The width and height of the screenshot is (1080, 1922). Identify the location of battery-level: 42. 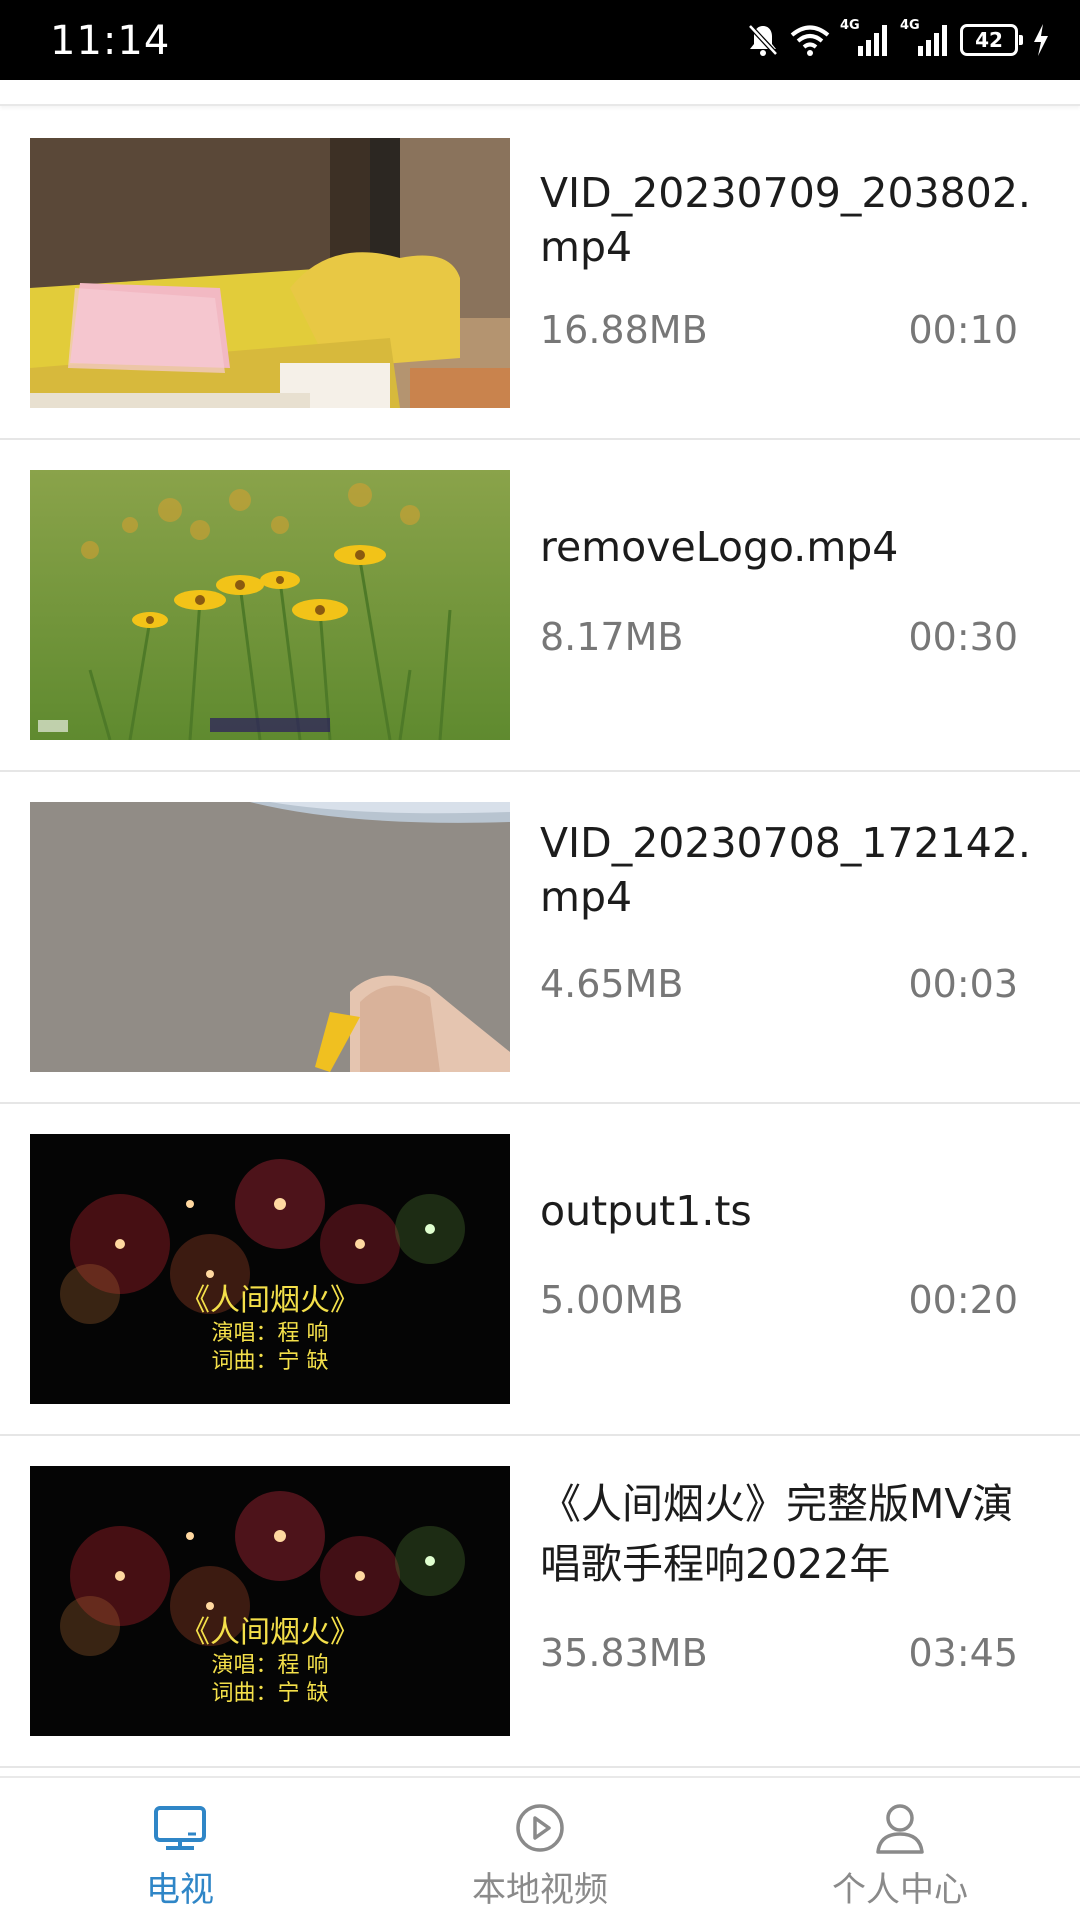
(989, 40).